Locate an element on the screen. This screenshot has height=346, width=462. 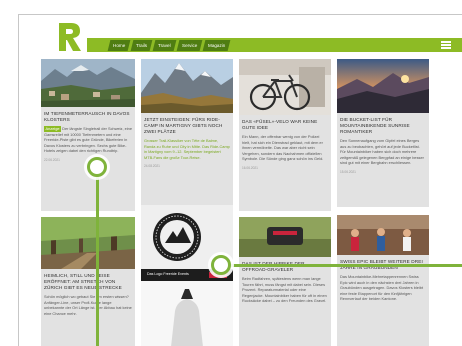
advertisement-product-image is located at coordinates (187, 313).